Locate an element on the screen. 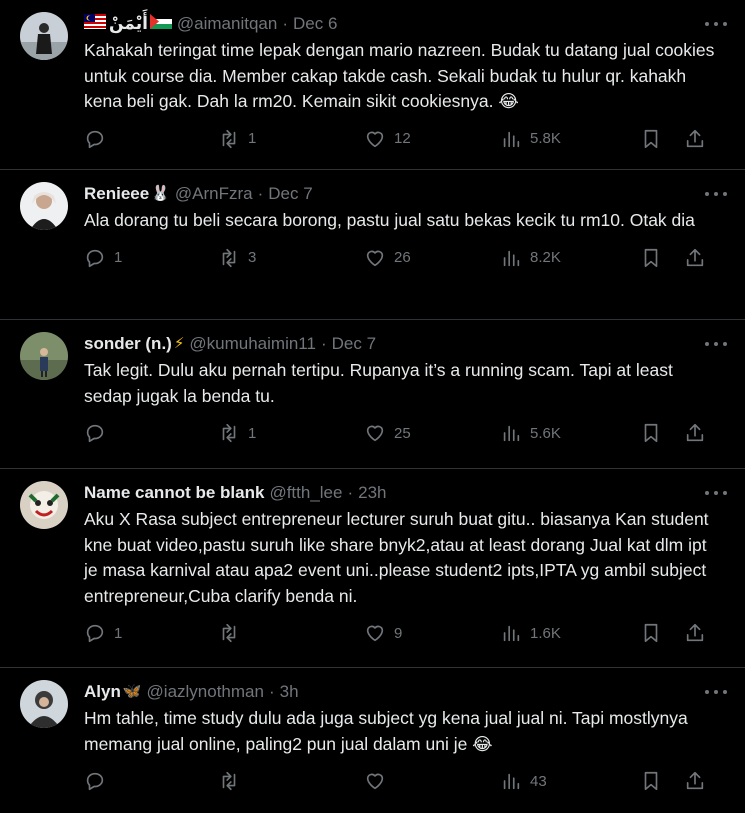  tweet-header: Renieee 🐰 @ArnFzra · Dec 7 is located at coordinates (406, 194).